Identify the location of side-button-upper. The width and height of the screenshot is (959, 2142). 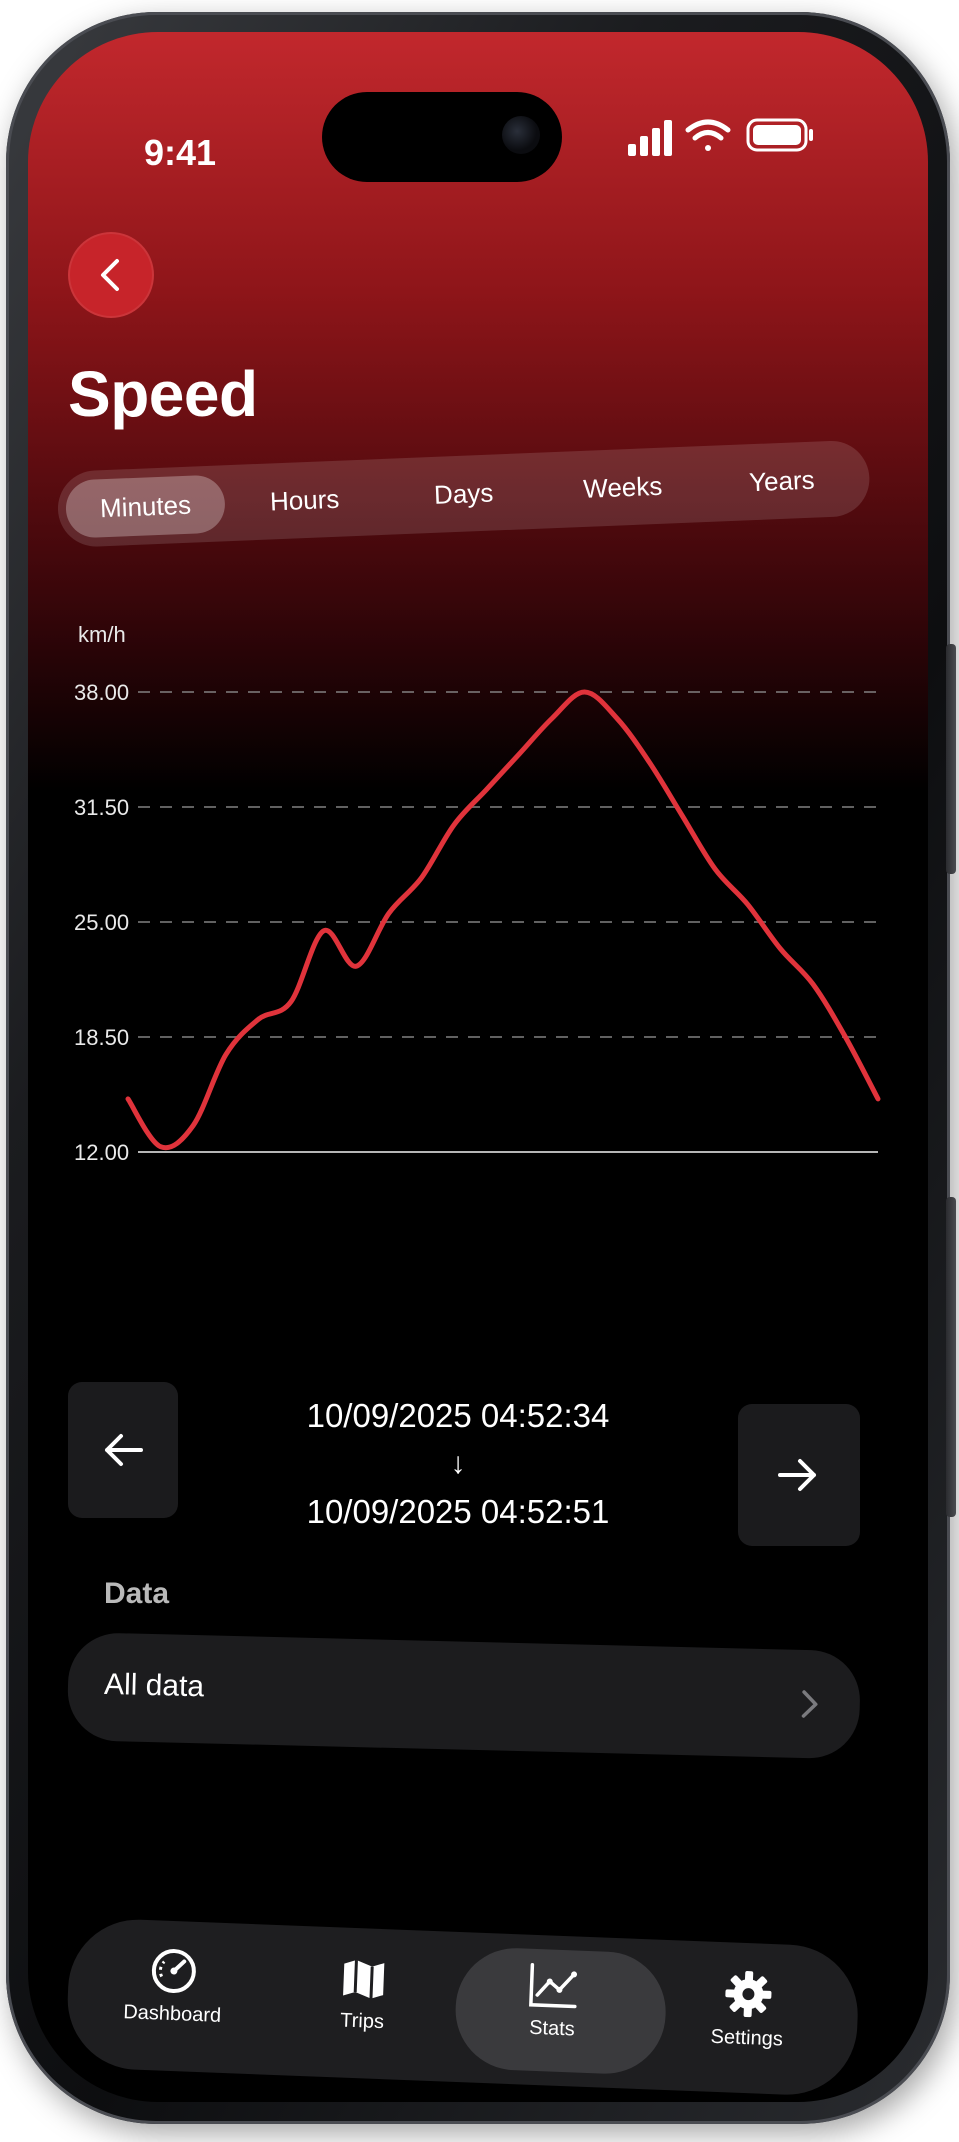
(951, 759).